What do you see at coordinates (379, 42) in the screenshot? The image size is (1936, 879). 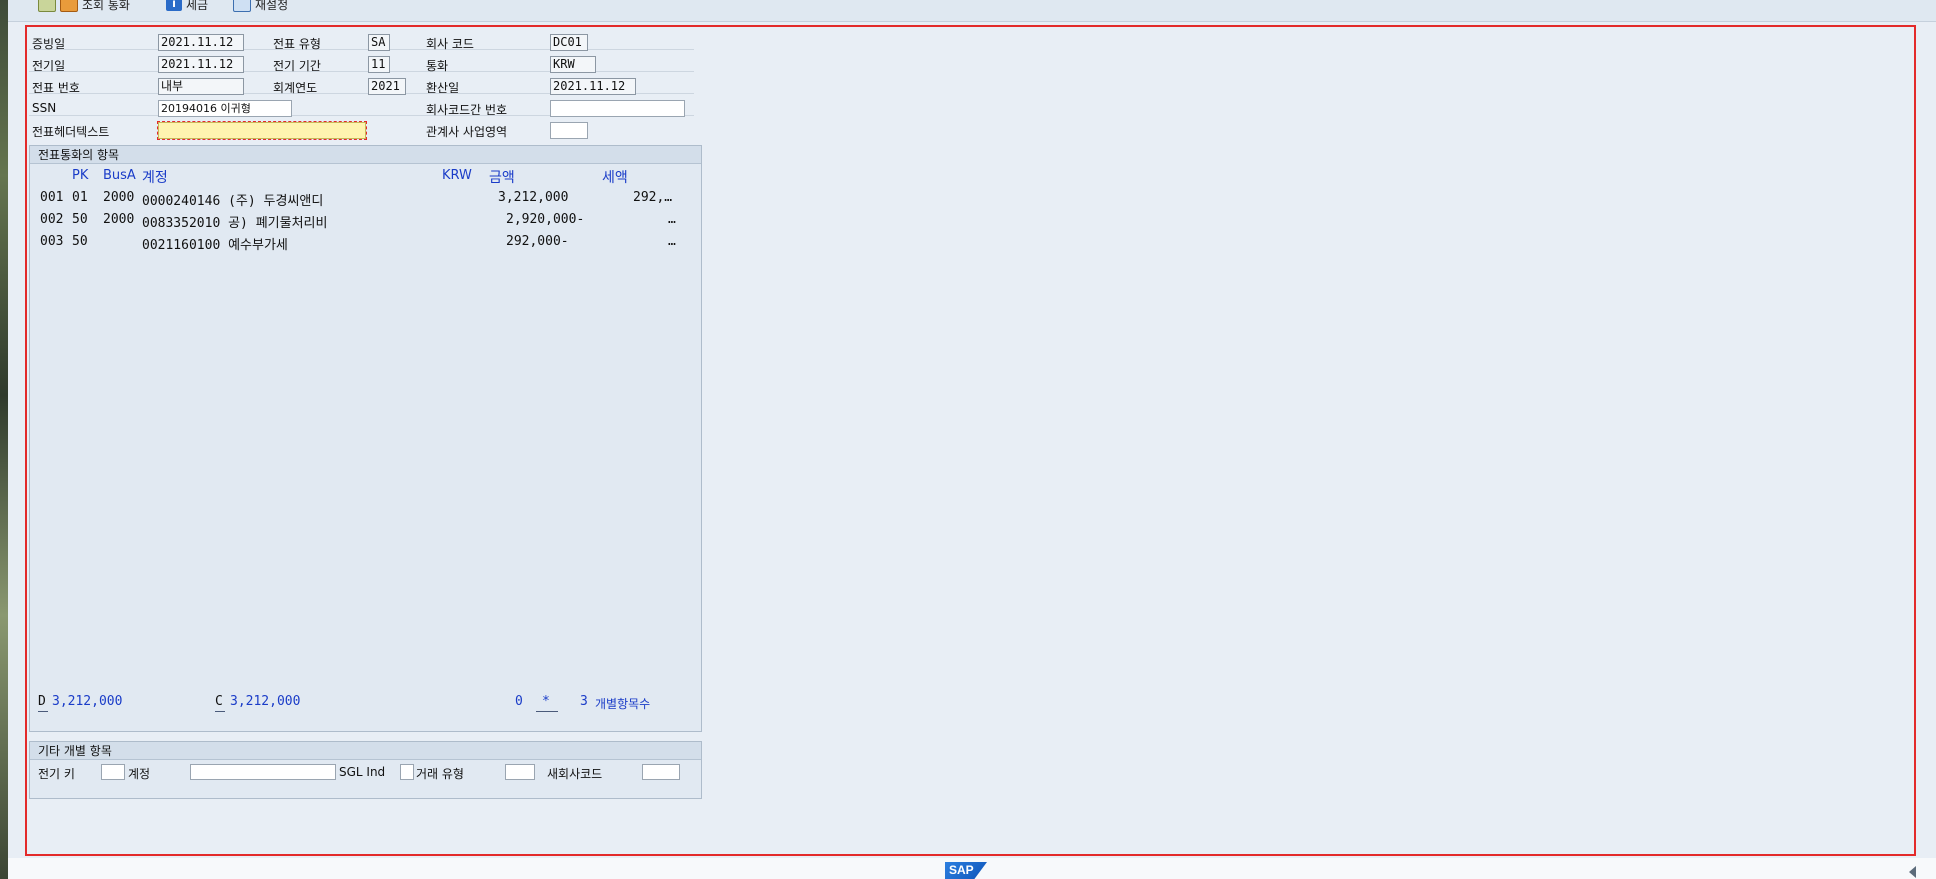 I see `doc-type-field: SA` at bounding box center [379, 42].